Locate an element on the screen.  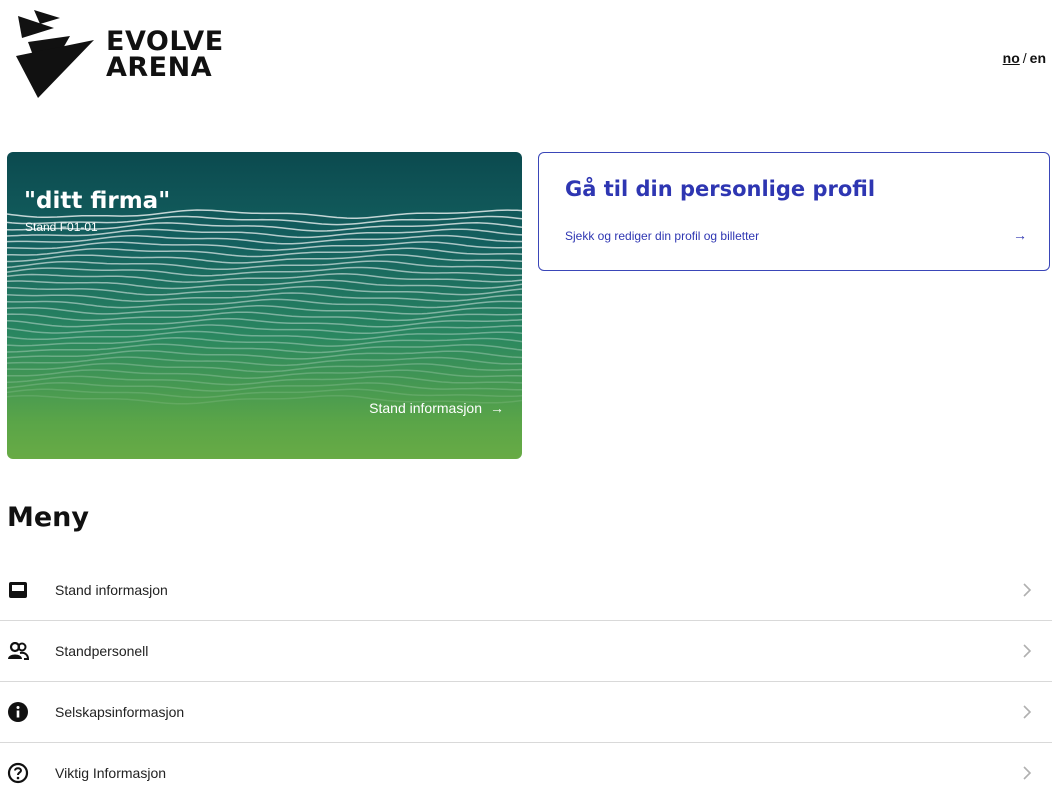
menu-item-label: Stand informasjon is located at coordinates (111, 590).